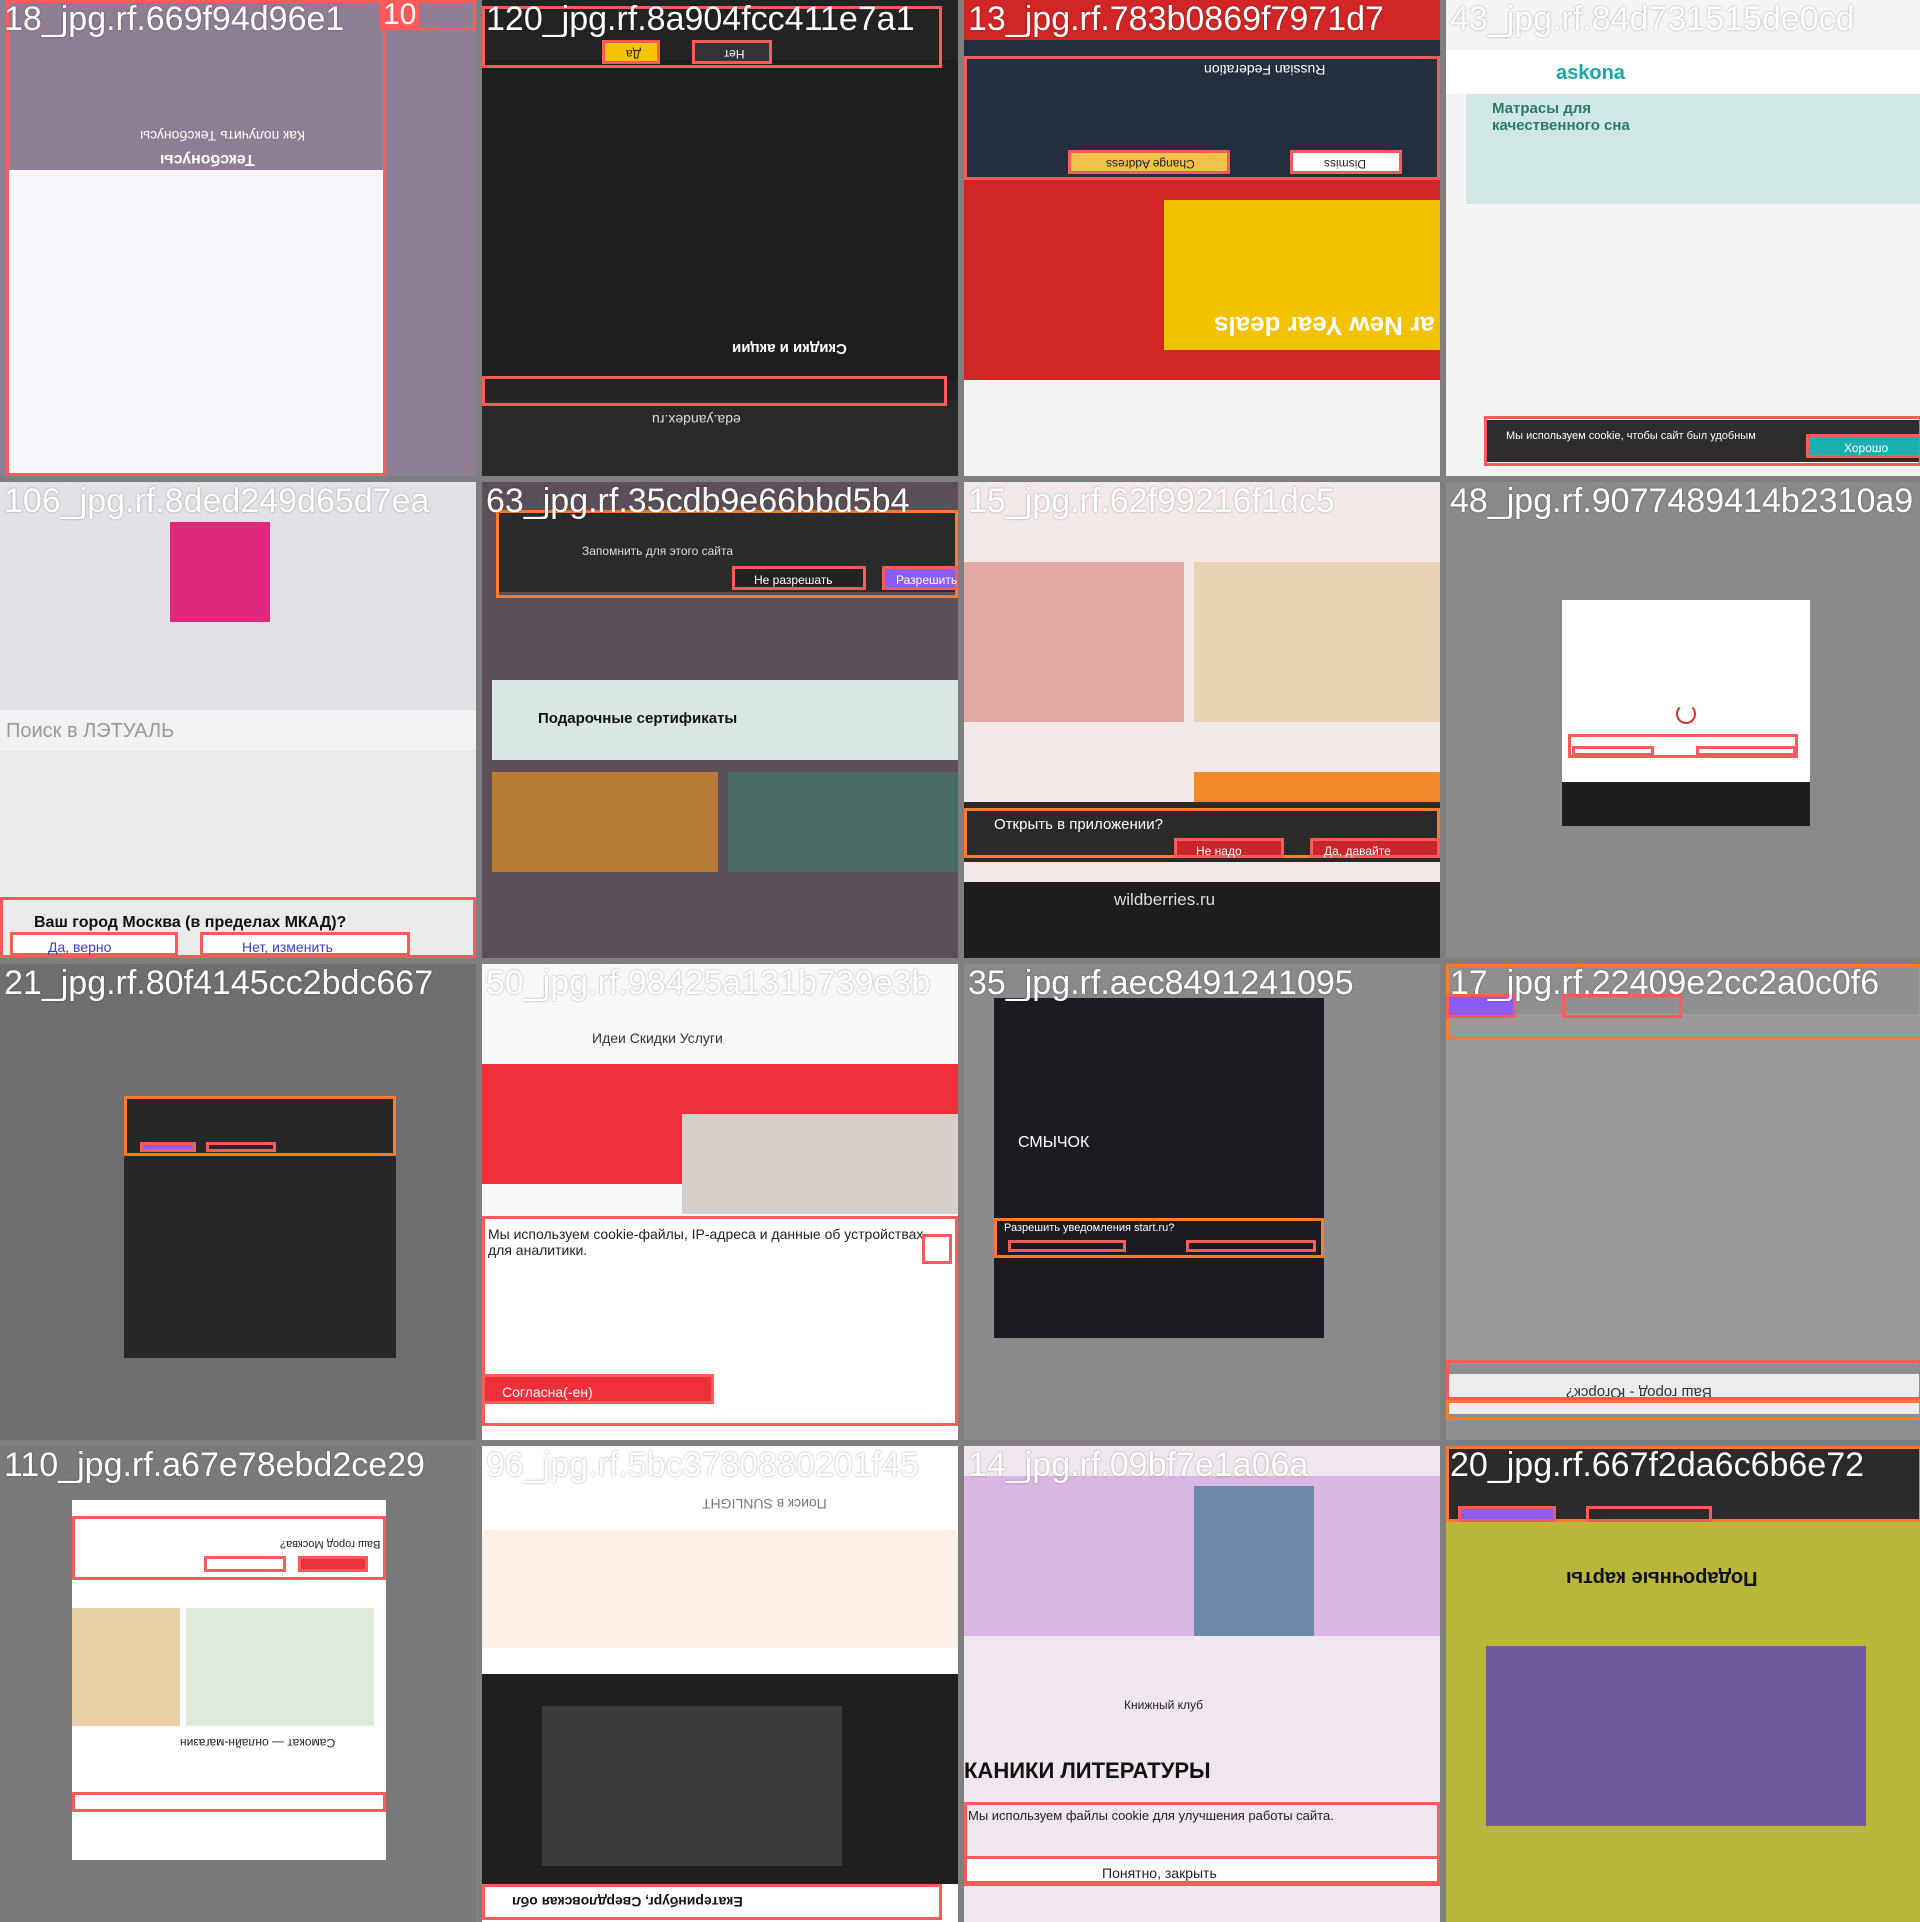 This screenshot has height=1922, width=1920. I want to click on promo-text: ar New Year deals, so click(1324, 326).